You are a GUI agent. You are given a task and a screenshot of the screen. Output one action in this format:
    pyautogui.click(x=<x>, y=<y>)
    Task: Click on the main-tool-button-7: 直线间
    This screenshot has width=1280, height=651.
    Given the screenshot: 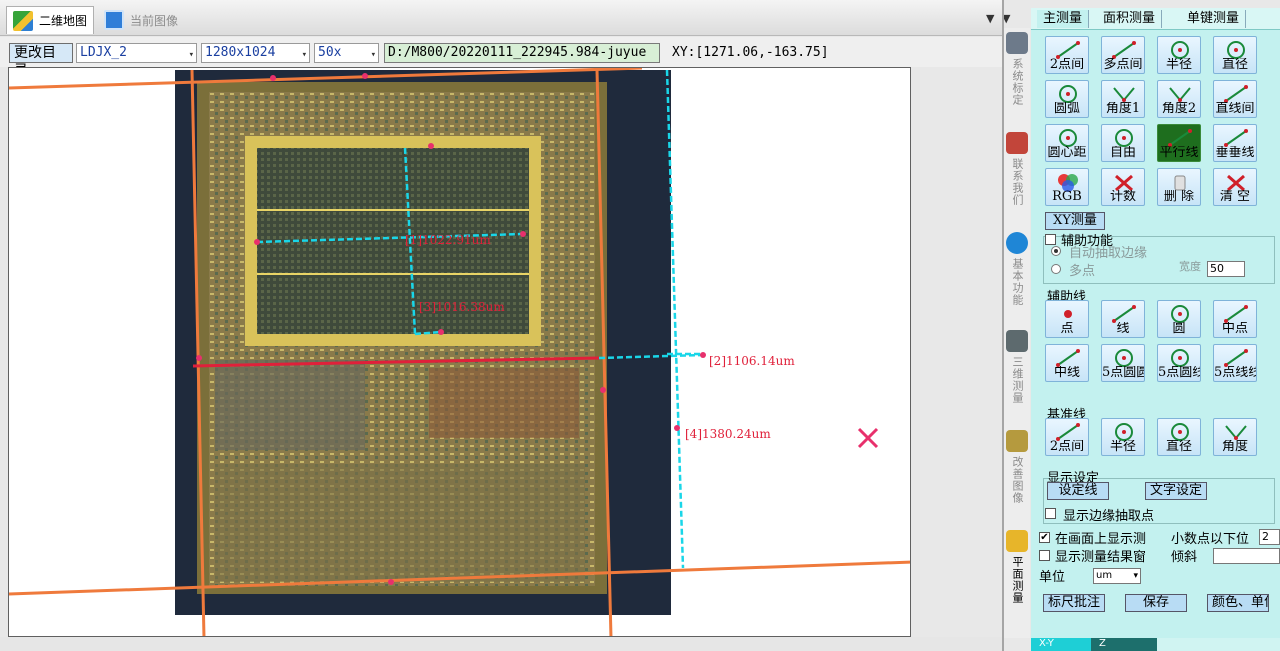 What is the action you would take?
    pyautogui.click(x=1235, y=99)
    